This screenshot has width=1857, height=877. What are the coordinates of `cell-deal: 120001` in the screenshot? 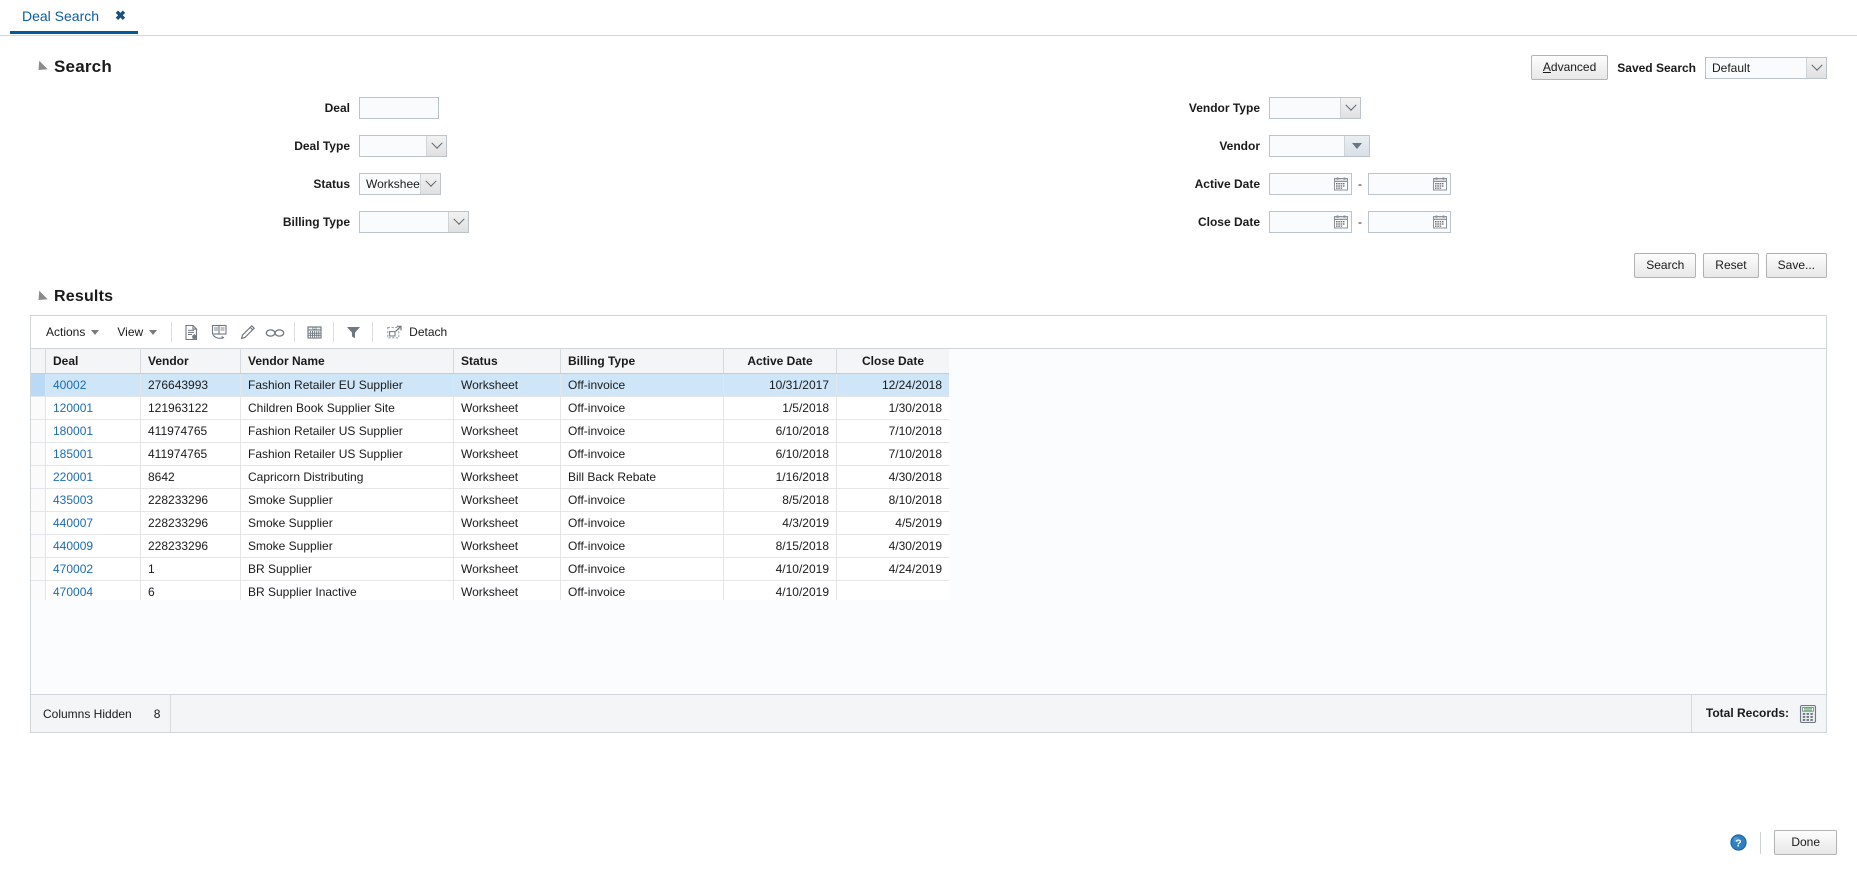 It's located at (93, 408).